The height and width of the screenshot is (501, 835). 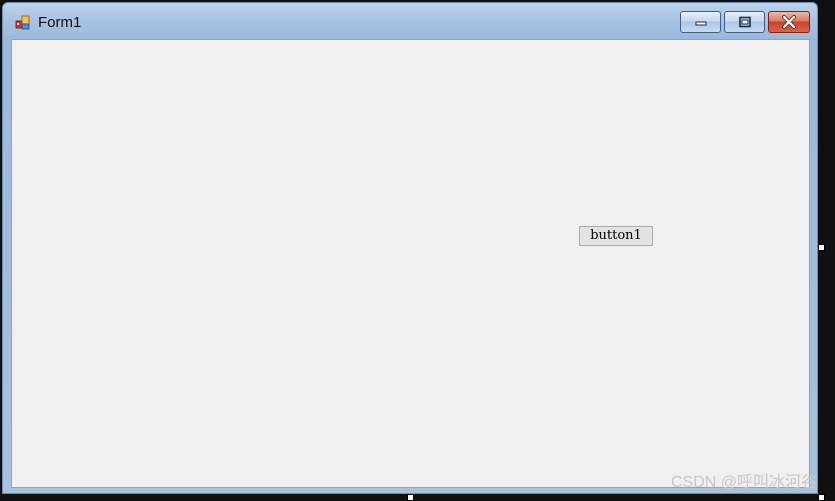 I want to click on maximize-button, so click(x=744, y=22).